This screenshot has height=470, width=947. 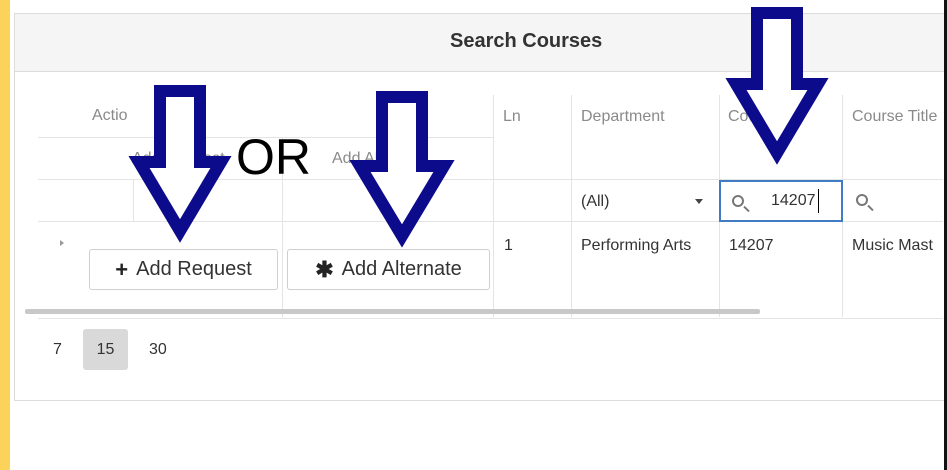 What do you see at coordinates (273, 157) in the screenshot?
I see `or-annotation-label: OR` at bounding box center [273, 157].